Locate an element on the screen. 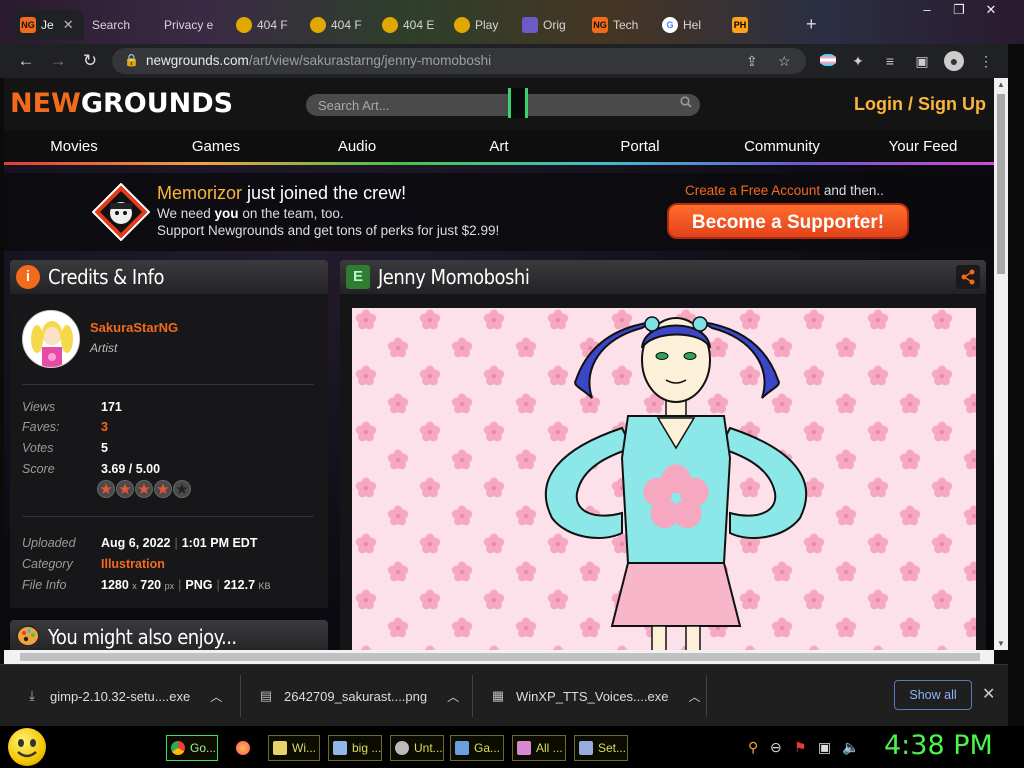  nav-community: Community is located at coordinates (782, 146).